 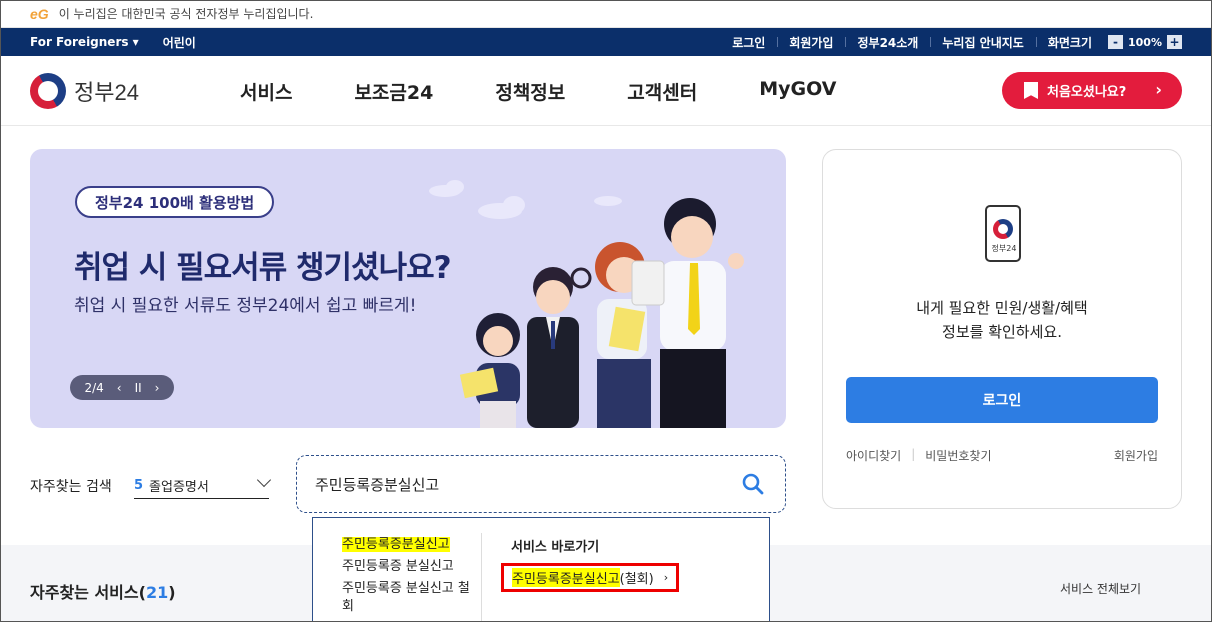 What do you see at coordinates (94, 387) in the screenshot?
I see `banner-counter: 2/4` at bounding box center [94, 387].